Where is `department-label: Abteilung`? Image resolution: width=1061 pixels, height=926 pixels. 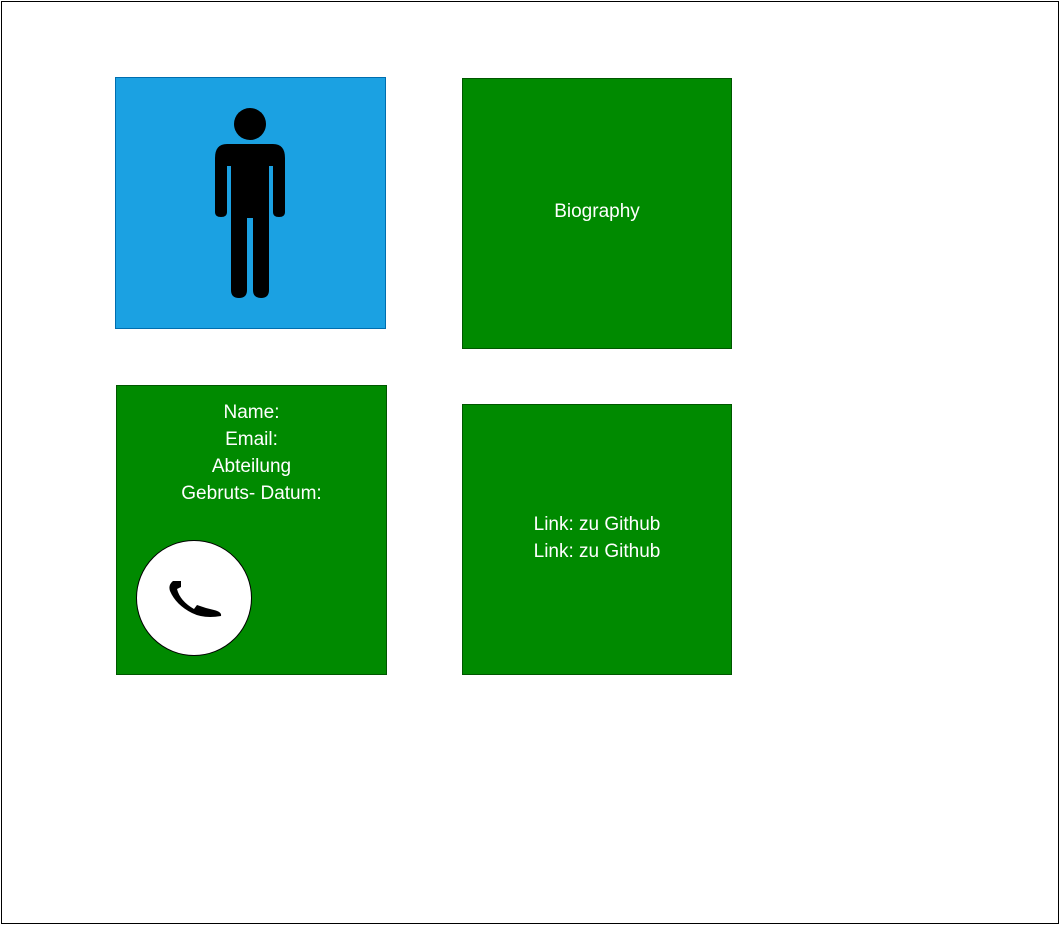
department-label: Abteilung is located at coordinates (251, 466).